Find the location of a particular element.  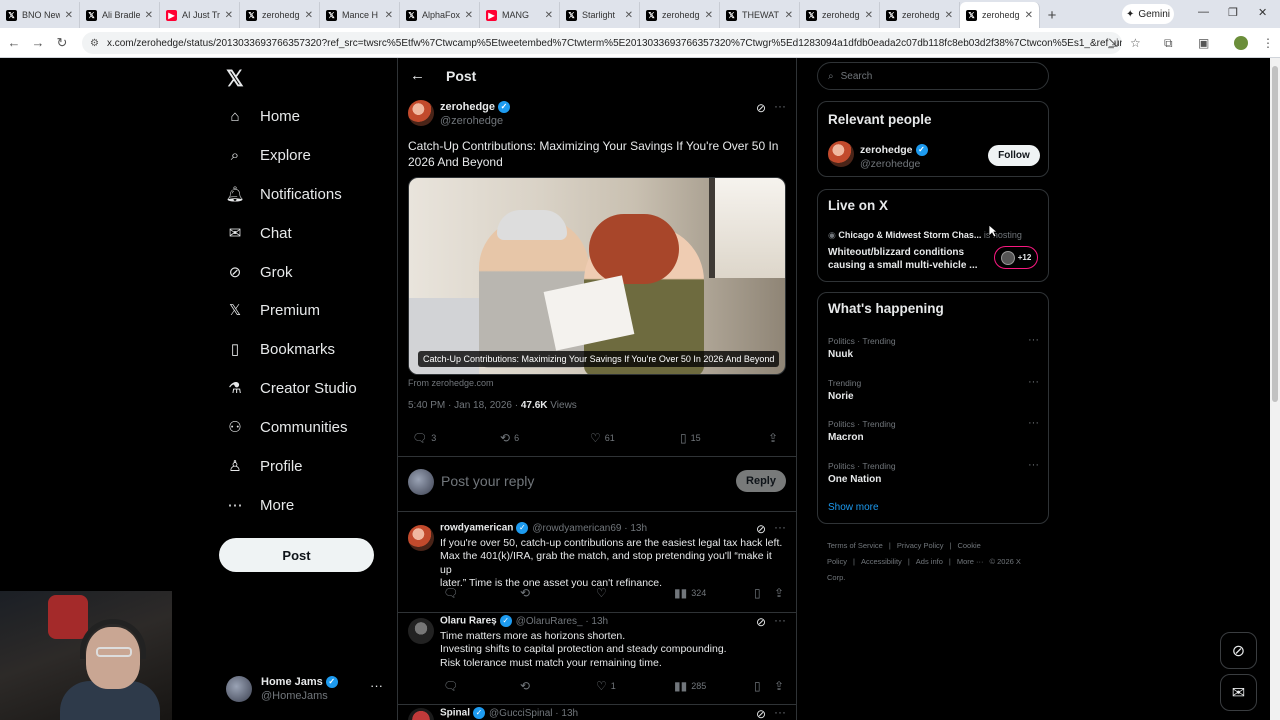

browser-tab: 𝕏 Starlight ✕ is located at coordinates (600, 15).